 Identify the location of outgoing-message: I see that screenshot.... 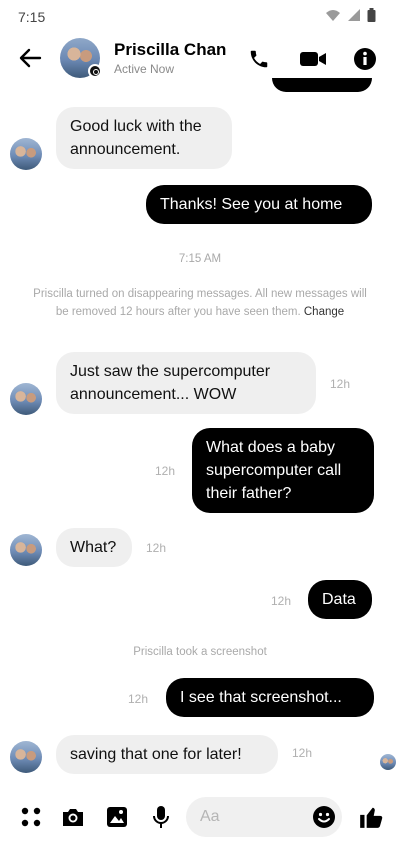
(270, 697).